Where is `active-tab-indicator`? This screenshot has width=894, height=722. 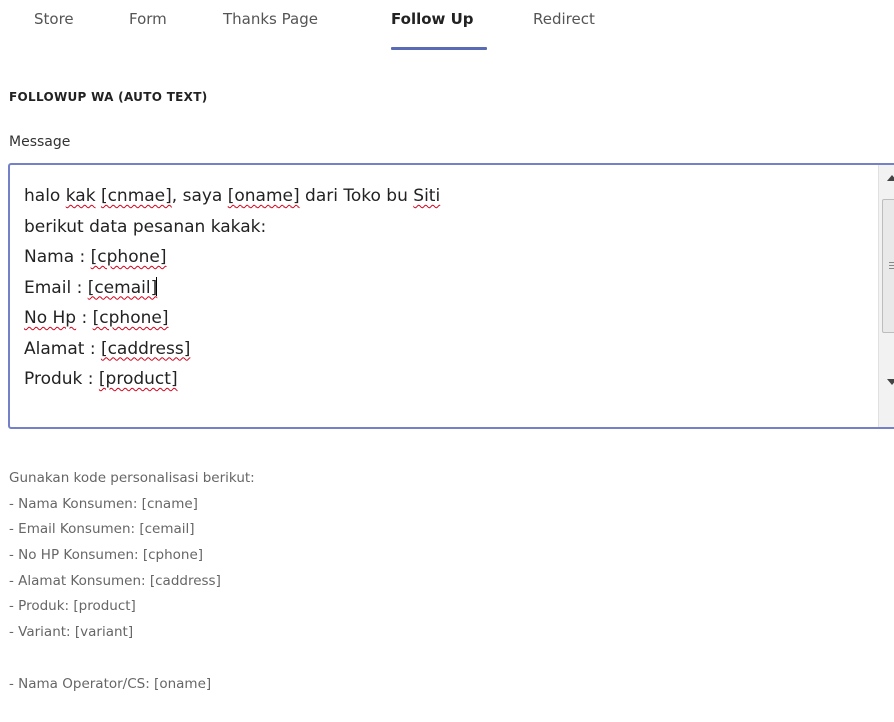 active-tab-indicator is located at coordinates (439, 48).